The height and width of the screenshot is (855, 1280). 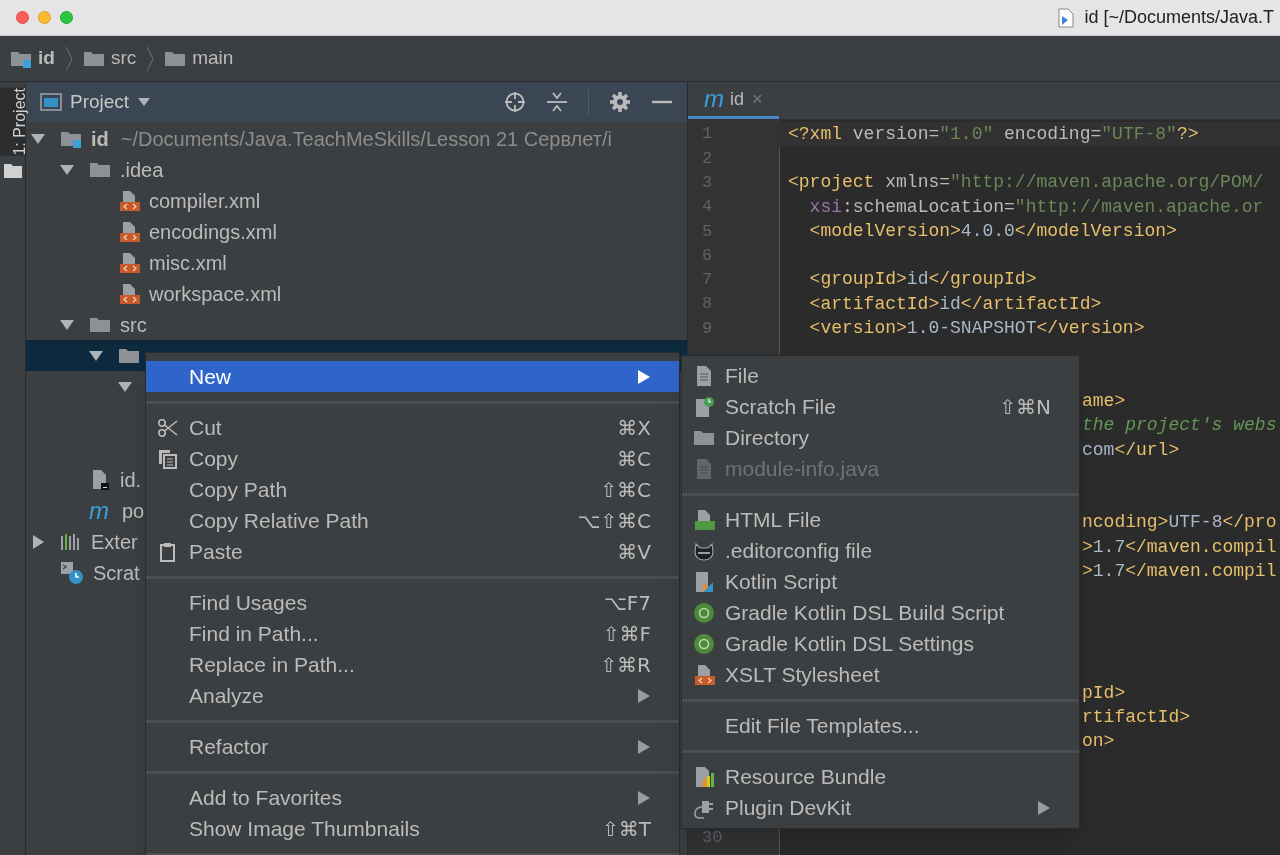 I want to click on shortcut-label: ⌥F7, so click(x=627, y=603).